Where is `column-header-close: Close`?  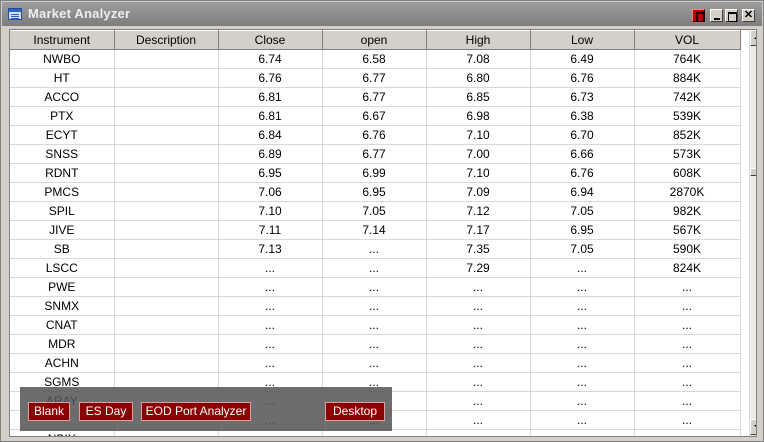
column-header-close: Close is located at coordinates (270, 40).